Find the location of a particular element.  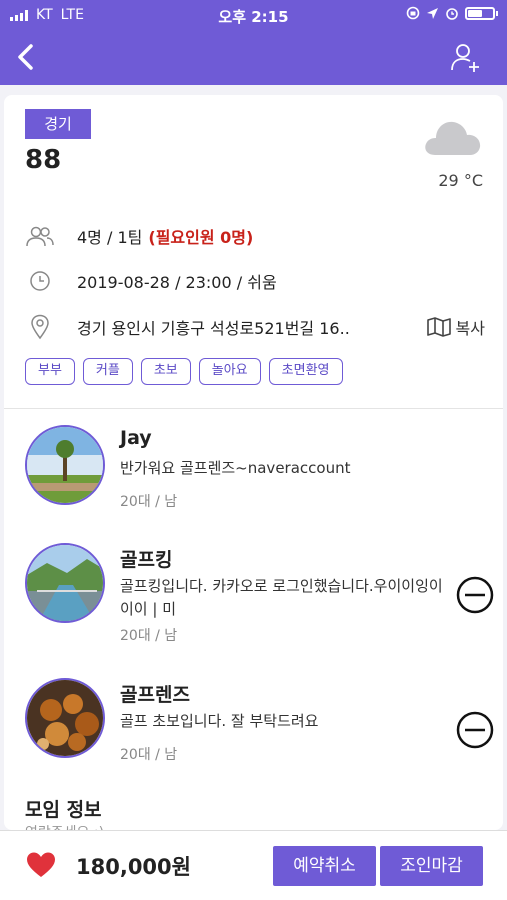

member-name: Jay is located at coordinates (136, 438).